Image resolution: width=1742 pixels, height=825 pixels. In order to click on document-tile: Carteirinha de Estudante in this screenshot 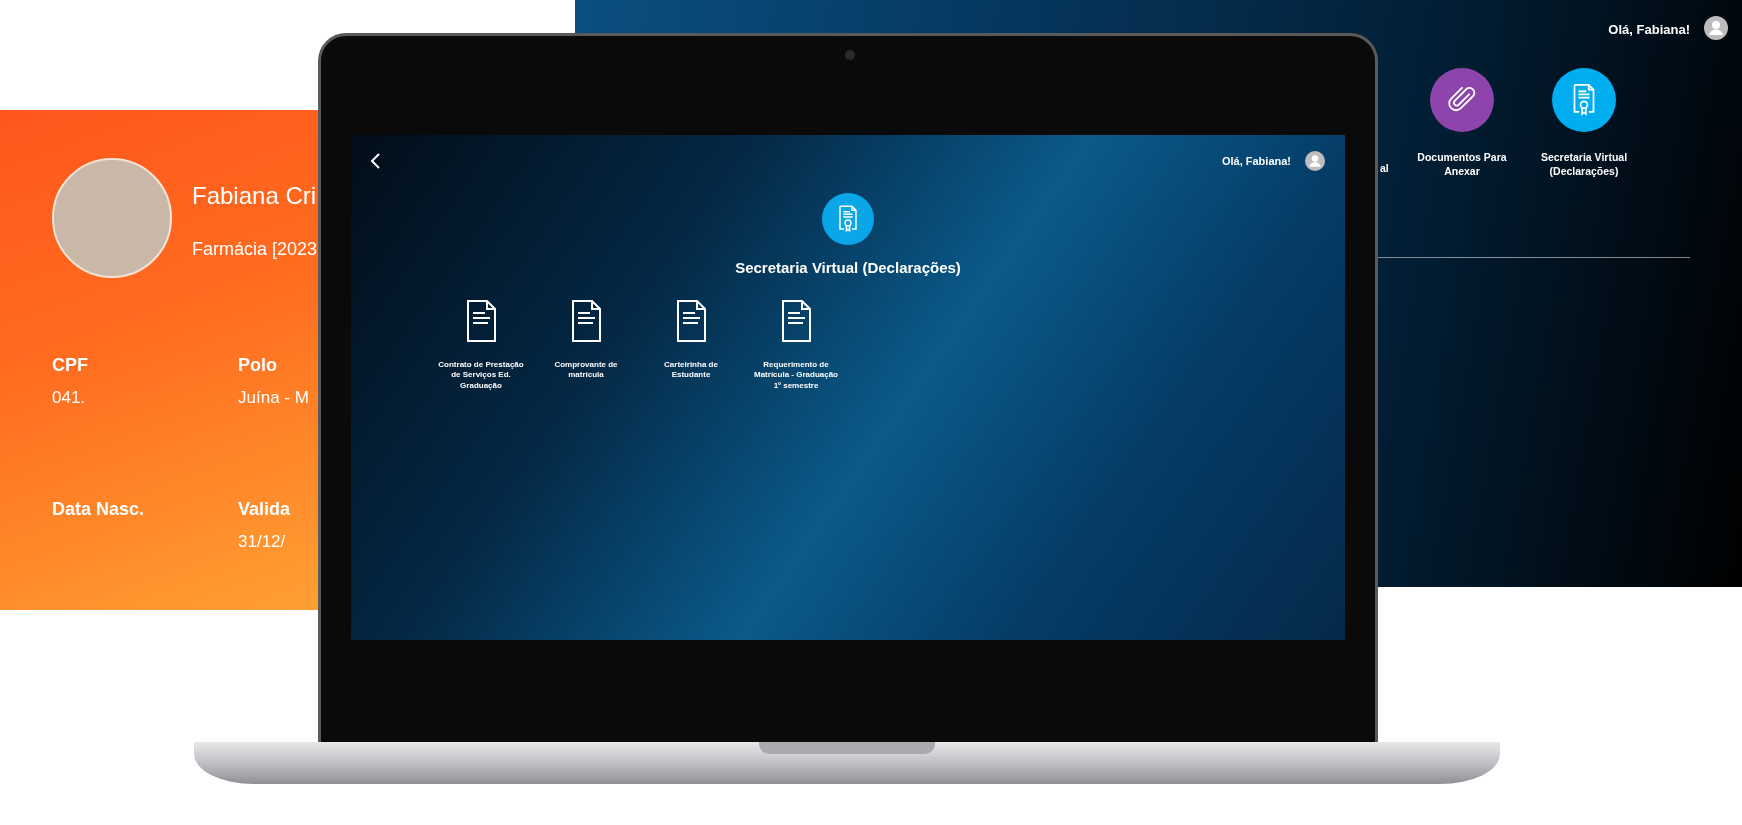, I will do `click(691, 340)`.